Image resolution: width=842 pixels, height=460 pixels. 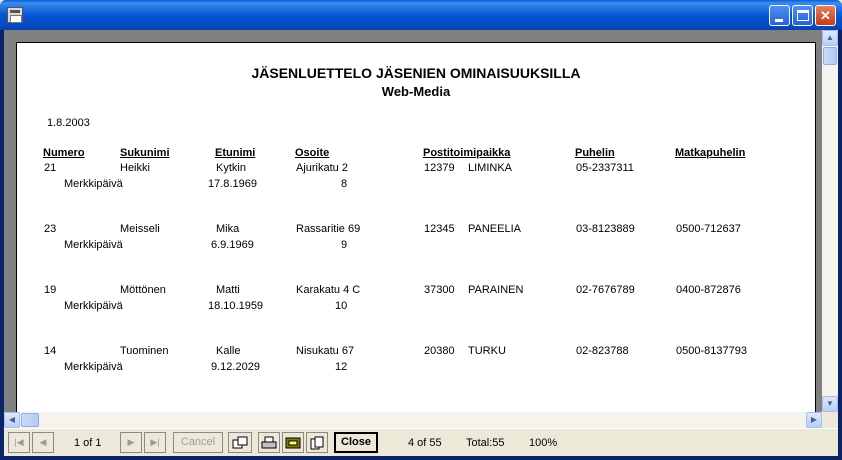 What do you see at coordinates (490, 168) in the screenshot?
I see `cell-postitoimipaikka: LIMINKA` at bounding box center [490, 168].